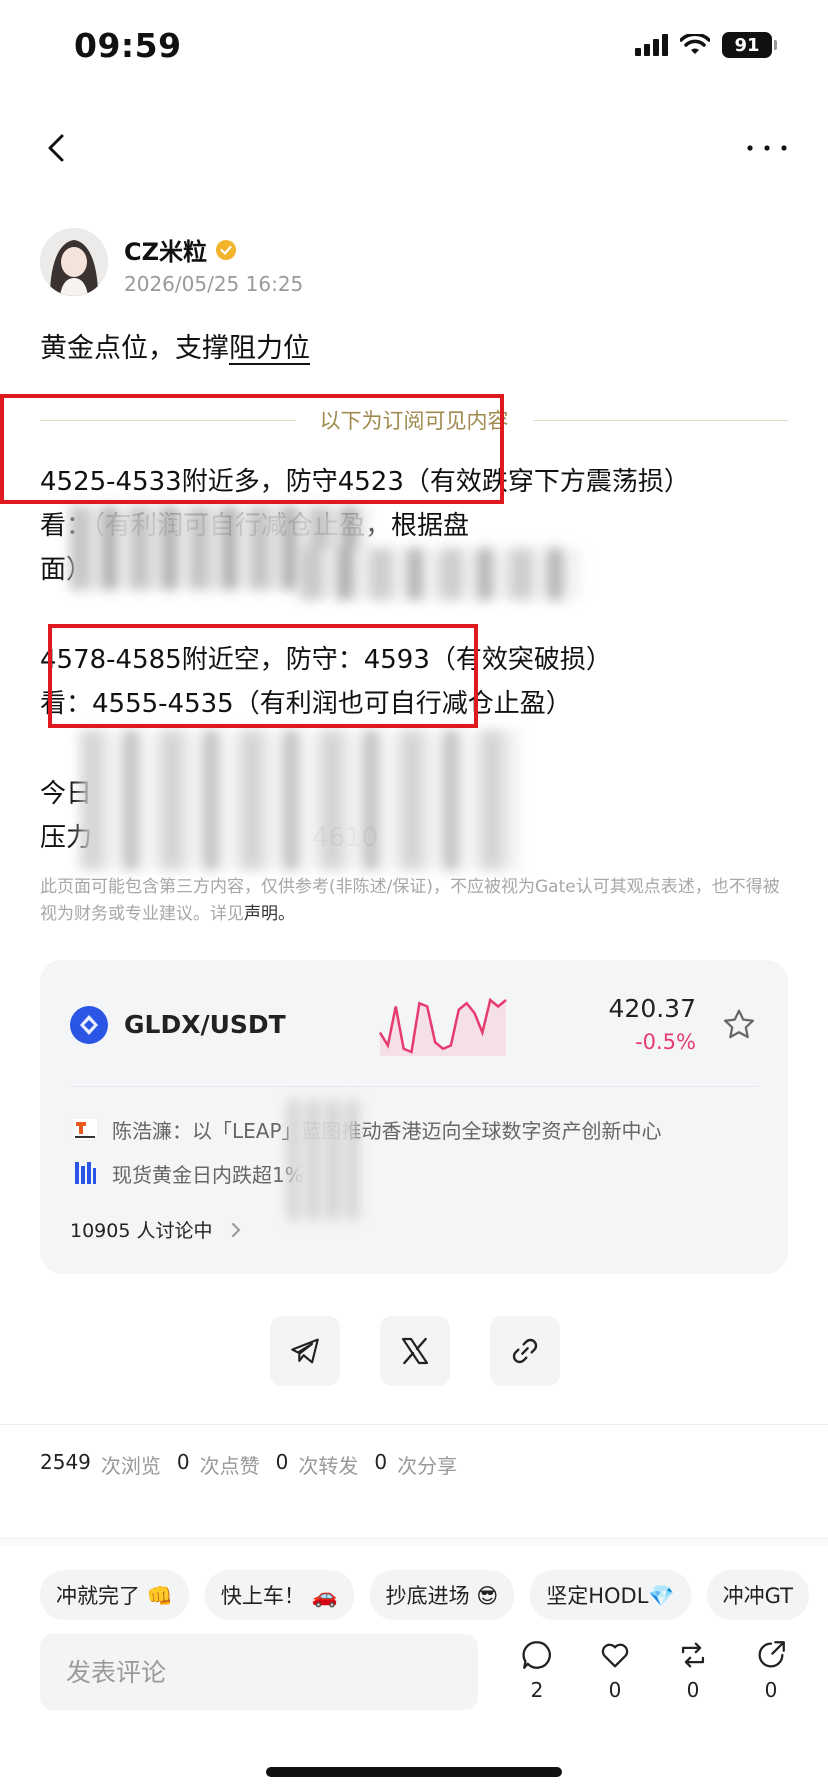 The width and height of the screenshot is (828, 1792). I want to click on discussion-count: 10905 人讨论中, so click(157, 1229).